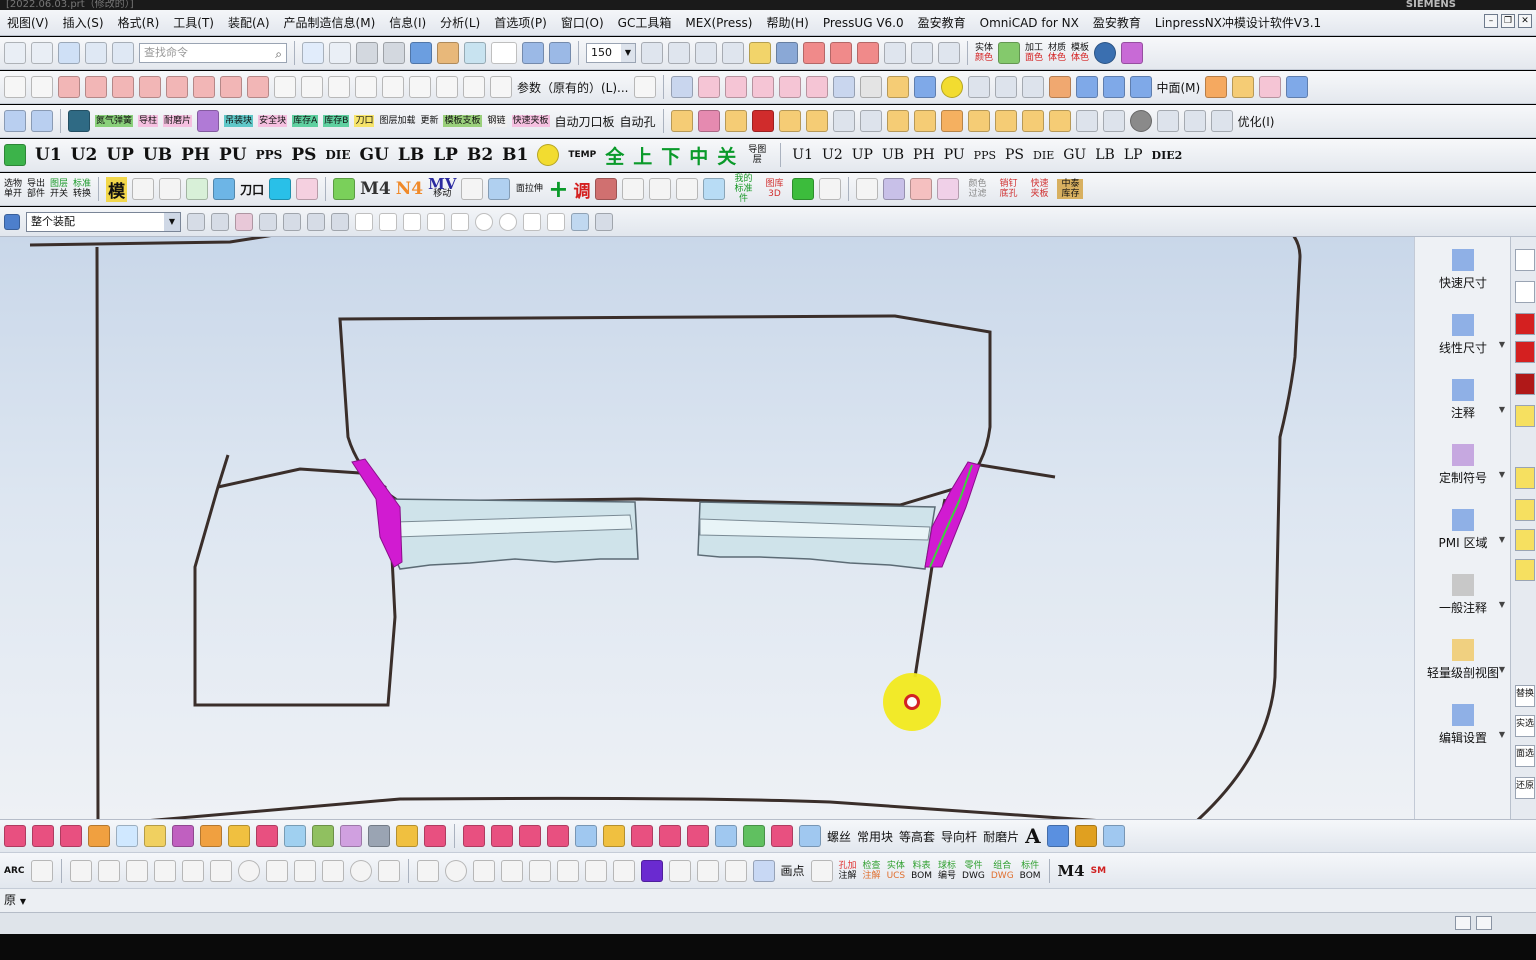 The height and width of the screenshot is (960, 1536). What do you see at coordinates (15, 836) in the screenshot?
I see `clip-icon` at bounding box center [15, 836].